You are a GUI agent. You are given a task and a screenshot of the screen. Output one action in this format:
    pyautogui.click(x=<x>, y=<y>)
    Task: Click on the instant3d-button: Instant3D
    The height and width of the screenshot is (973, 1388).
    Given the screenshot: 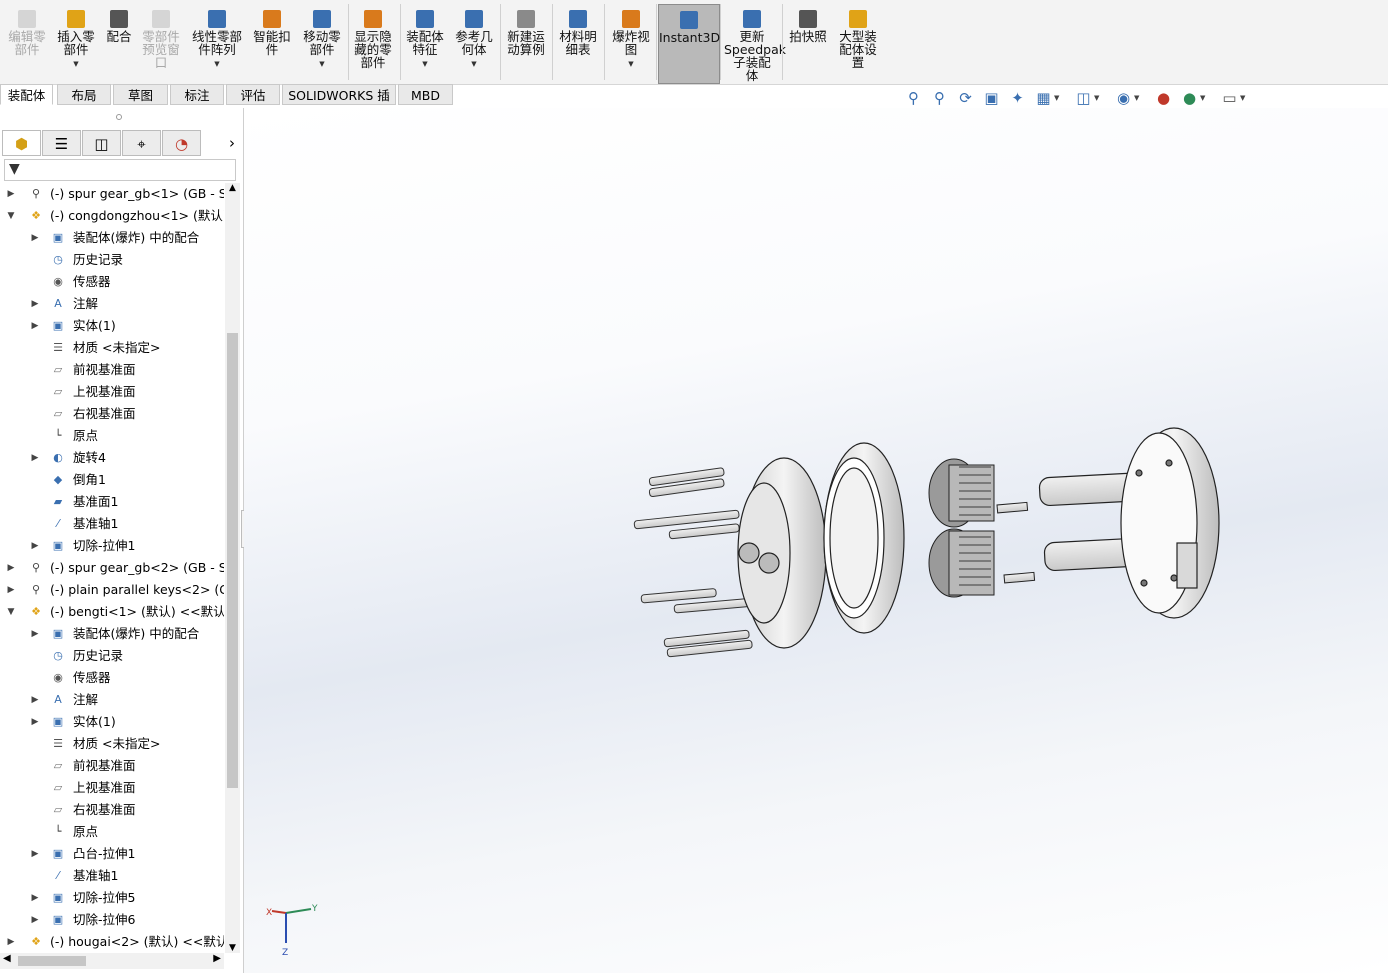 What is the action you would take?
    pyautogui.click(x=689, y=44)
    